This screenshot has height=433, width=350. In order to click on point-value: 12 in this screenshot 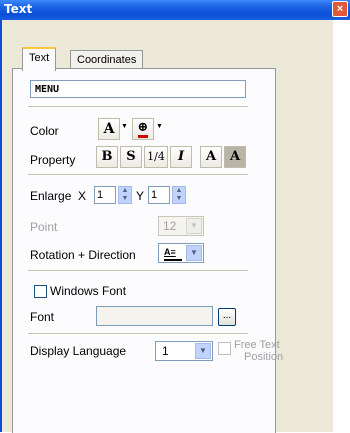, I will do `click(170, 226)`.